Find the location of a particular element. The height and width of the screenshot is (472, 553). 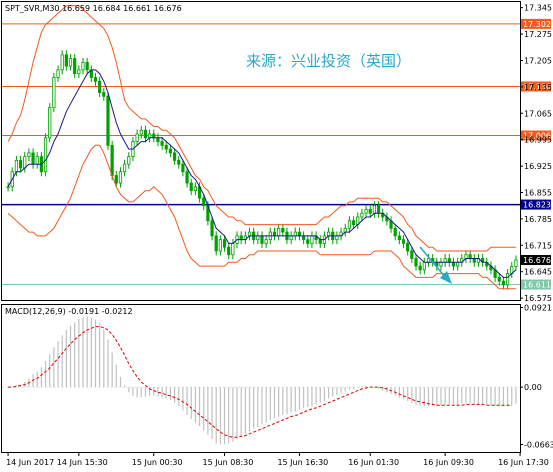

macd-ytick-label: 0.0921 is located at coordinates (538, 308).